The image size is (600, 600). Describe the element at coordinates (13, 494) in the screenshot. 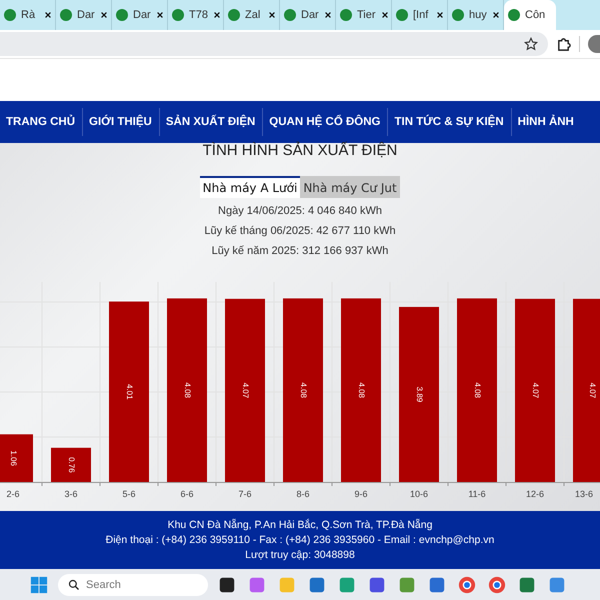

I see `axis-label: 2-6` at that location.